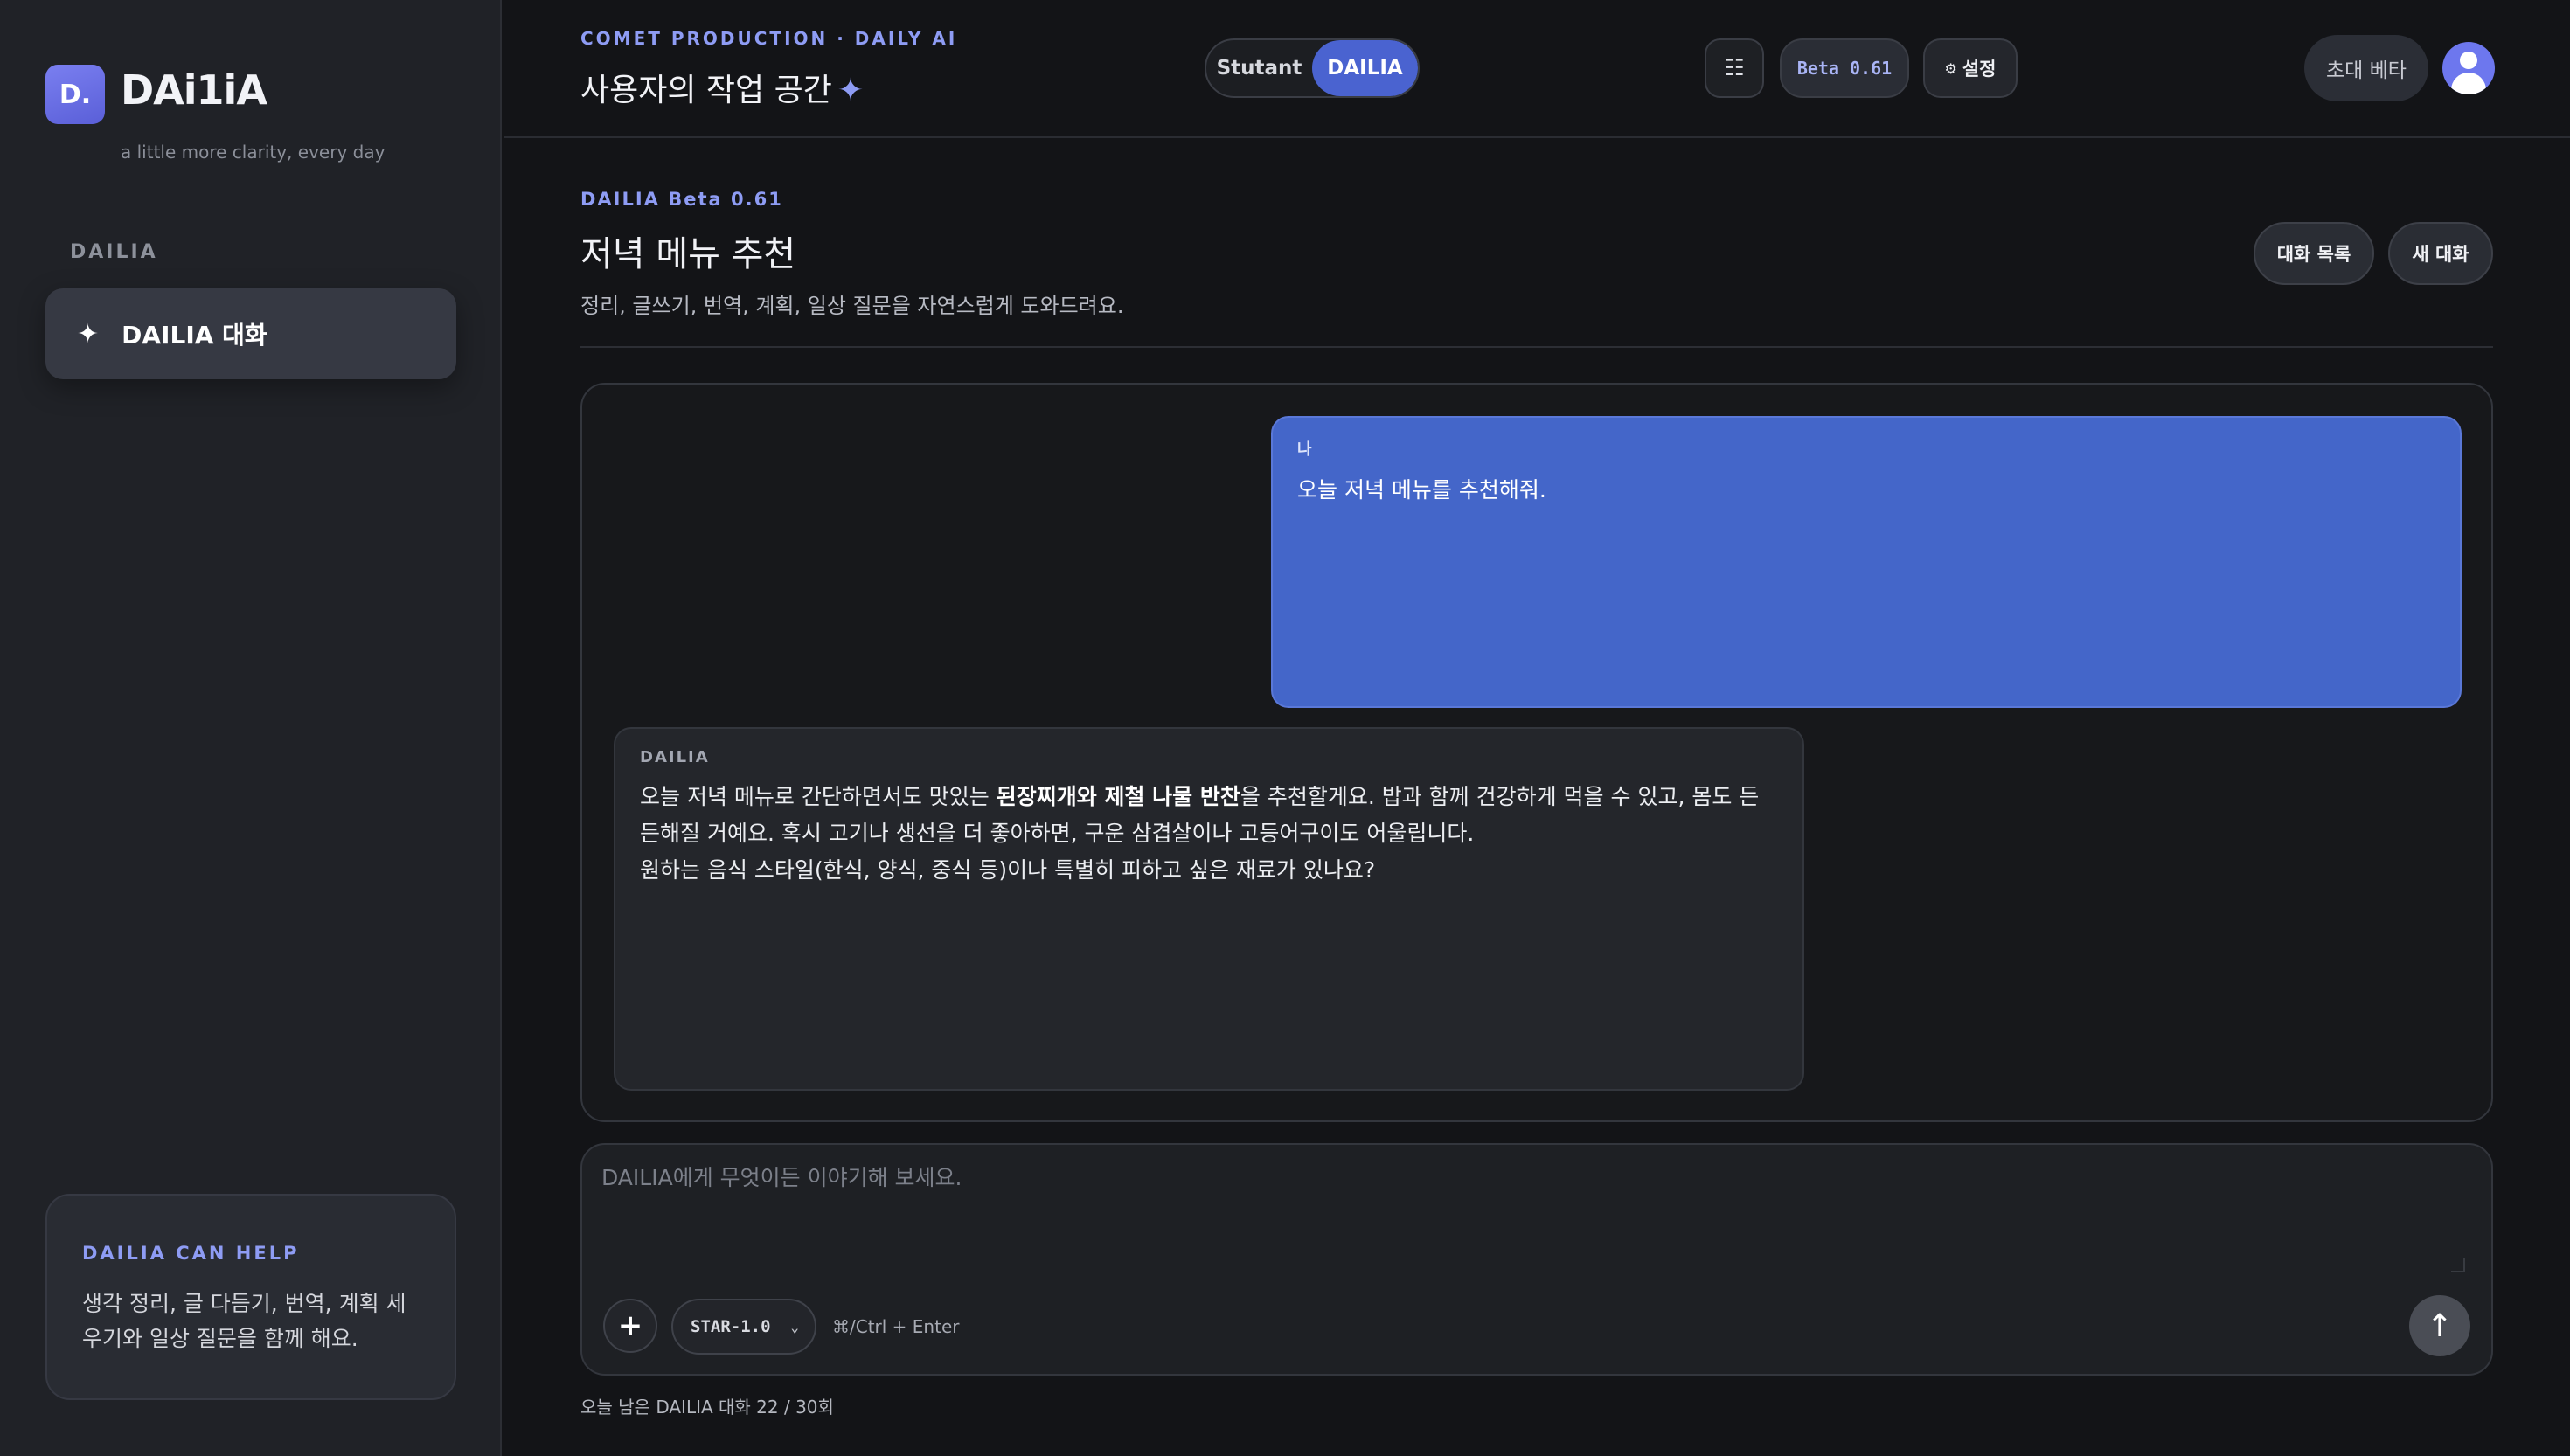  Describe the element at coordinates (731, 1326) in the screenshot. I see `model-select-value: STAR-1.0` at that location.